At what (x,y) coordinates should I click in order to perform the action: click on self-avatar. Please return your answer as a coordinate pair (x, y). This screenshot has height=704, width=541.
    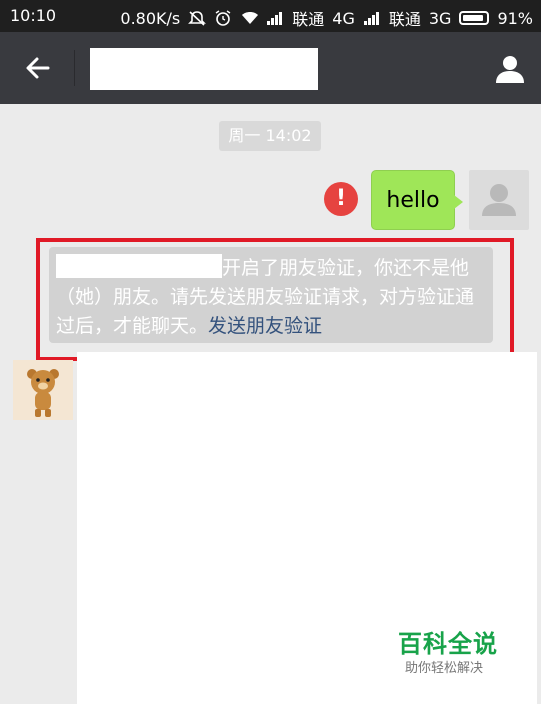
    Looking at the image, I should click on (499, 200).